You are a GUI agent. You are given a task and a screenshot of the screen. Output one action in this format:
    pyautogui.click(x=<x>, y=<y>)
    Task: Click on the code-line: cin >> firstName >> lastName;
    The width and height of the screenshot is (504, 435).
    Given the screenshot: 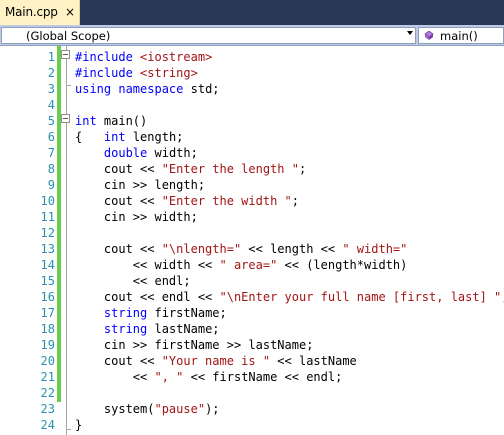 What is the action you would take?
    pyautogui.click(x=194, y=345)
    